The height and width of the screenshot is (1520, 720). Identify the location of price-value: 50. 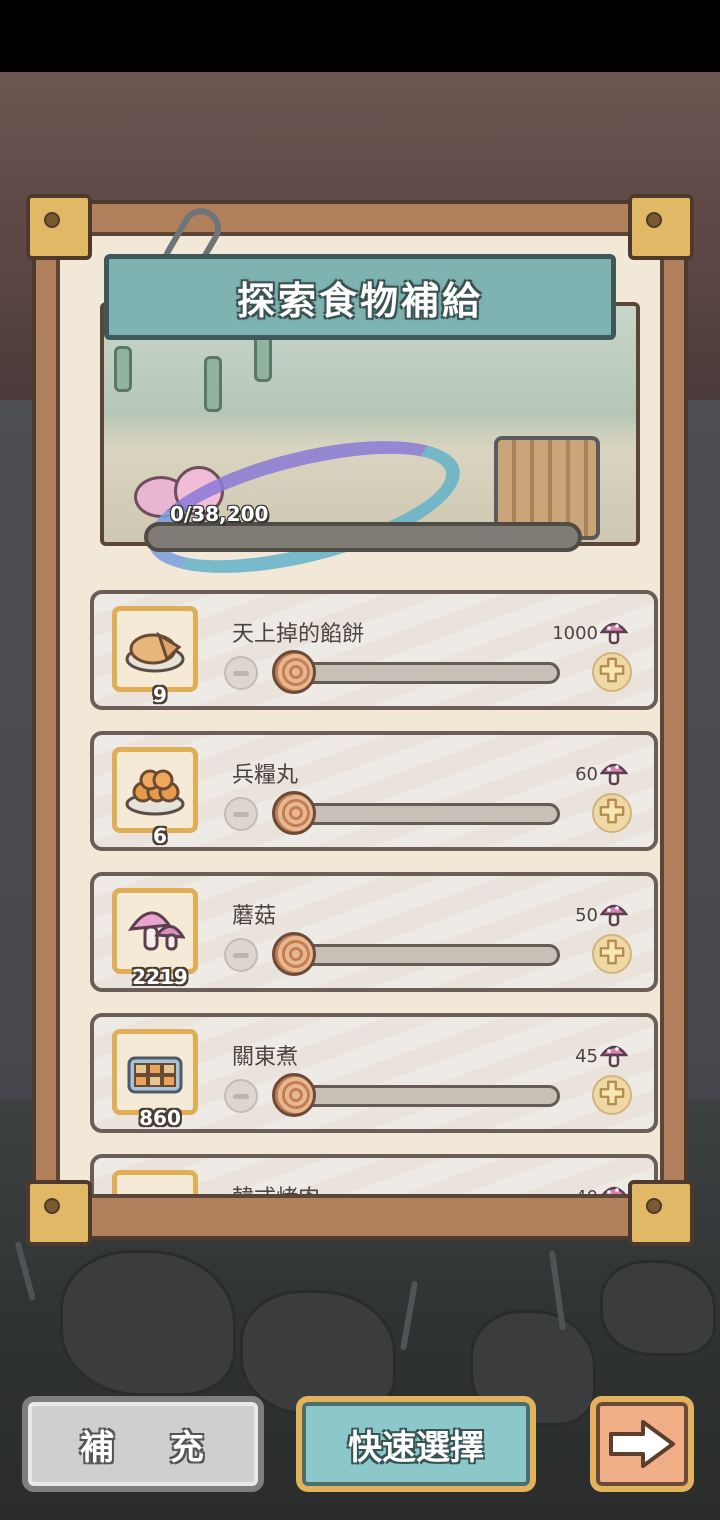
(586, 915).